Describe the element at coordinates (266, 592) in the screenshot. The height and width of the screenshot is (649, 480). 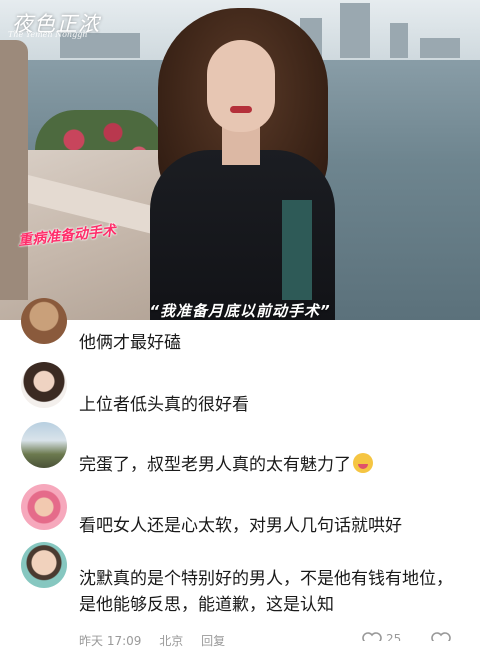
I see `comment-text: 沈默真的是个特别好的男人，不是他有钱有地位，是他能够反思，能道歉，这是认知` at that location.